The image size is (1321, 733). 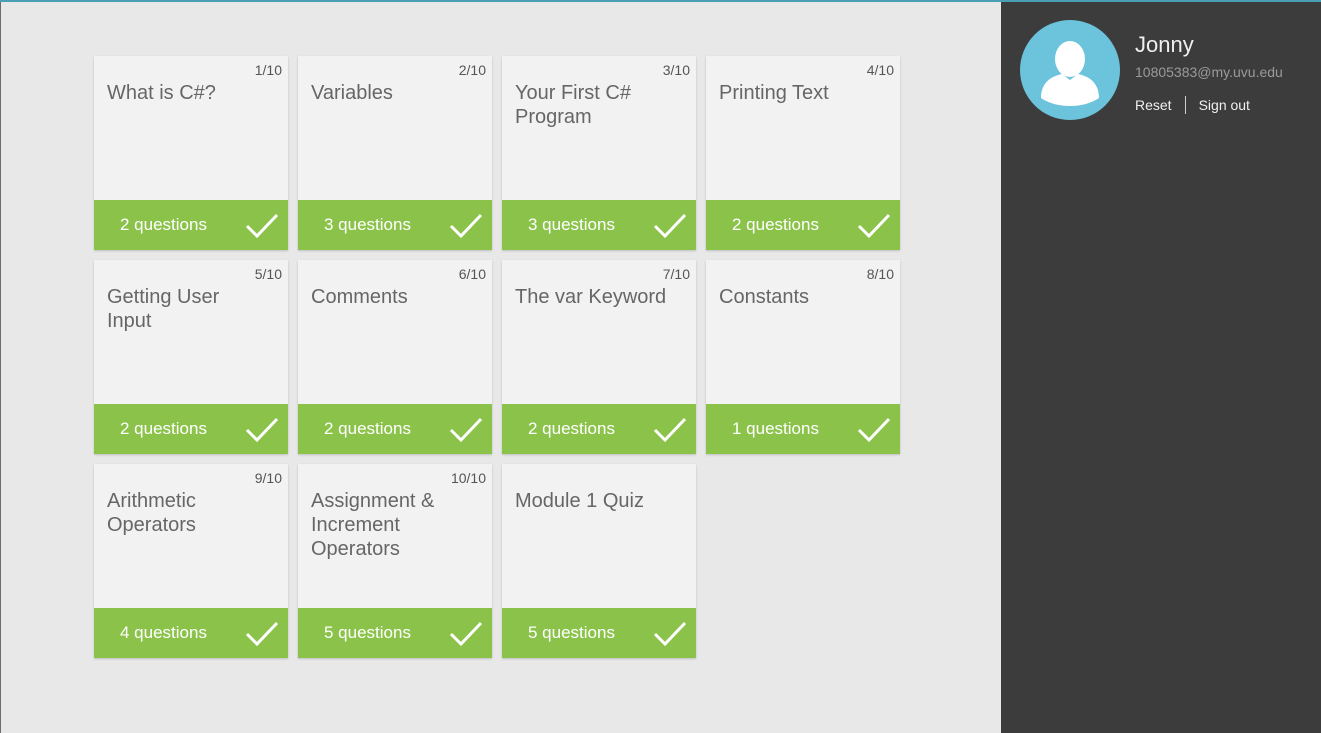 What do you see at coordinates (599, 357) in the screenshot?
I see `lesson-card: 7/10 The var Keyword 2 questions` at bounding box center [599, 357].